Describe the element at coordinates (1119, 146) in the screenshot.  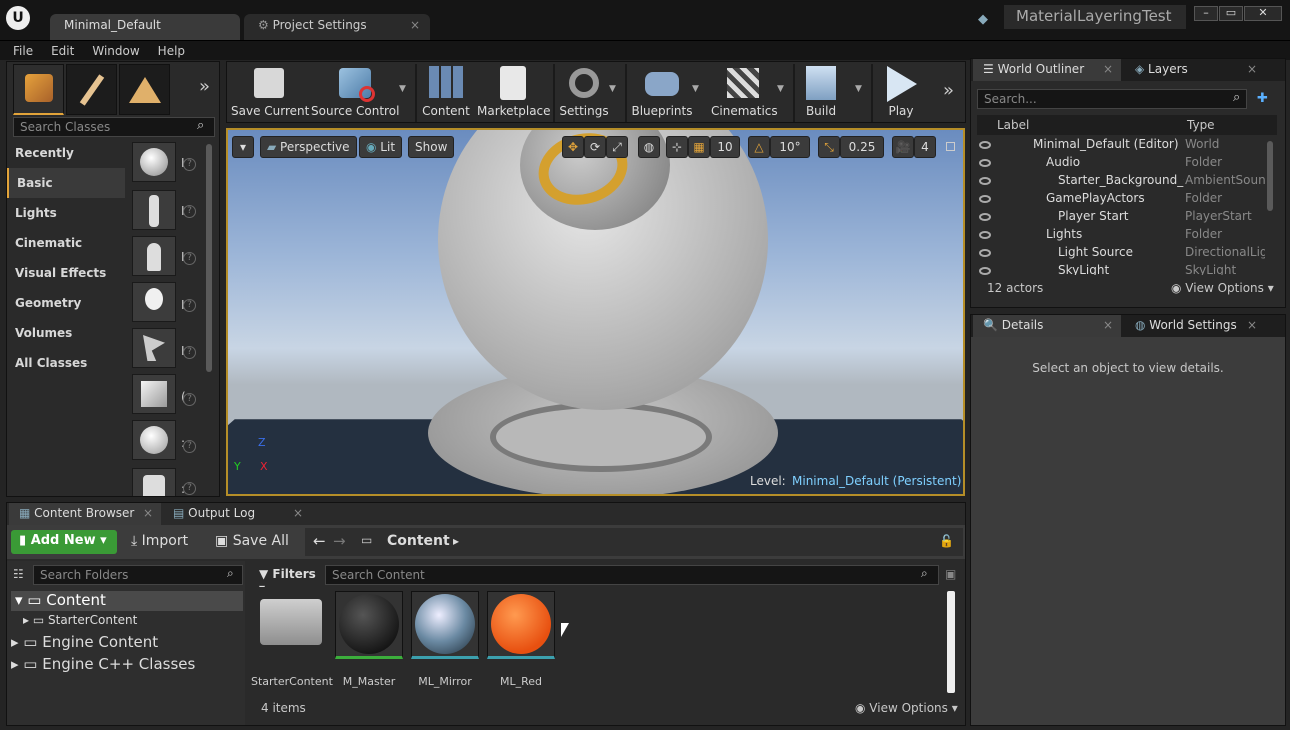
I see `outliner-row: Minimal_Default (Editor) World` at that location.